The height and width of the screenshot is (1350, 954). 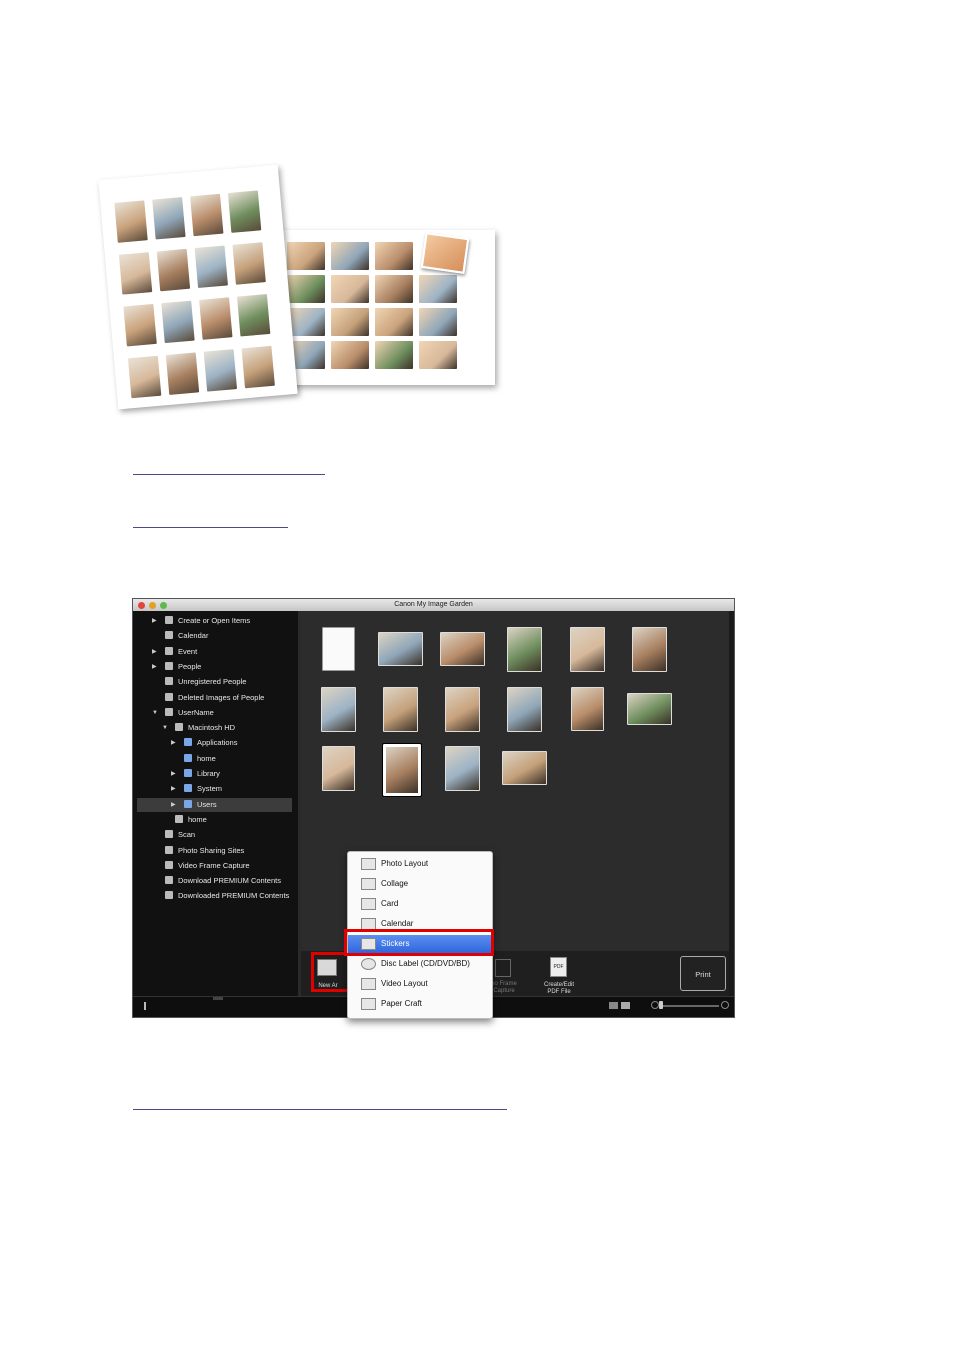 I want to click on sidebar-item-deleted-images-of-people: Deleted Images of People, so click(x=214, y=698).